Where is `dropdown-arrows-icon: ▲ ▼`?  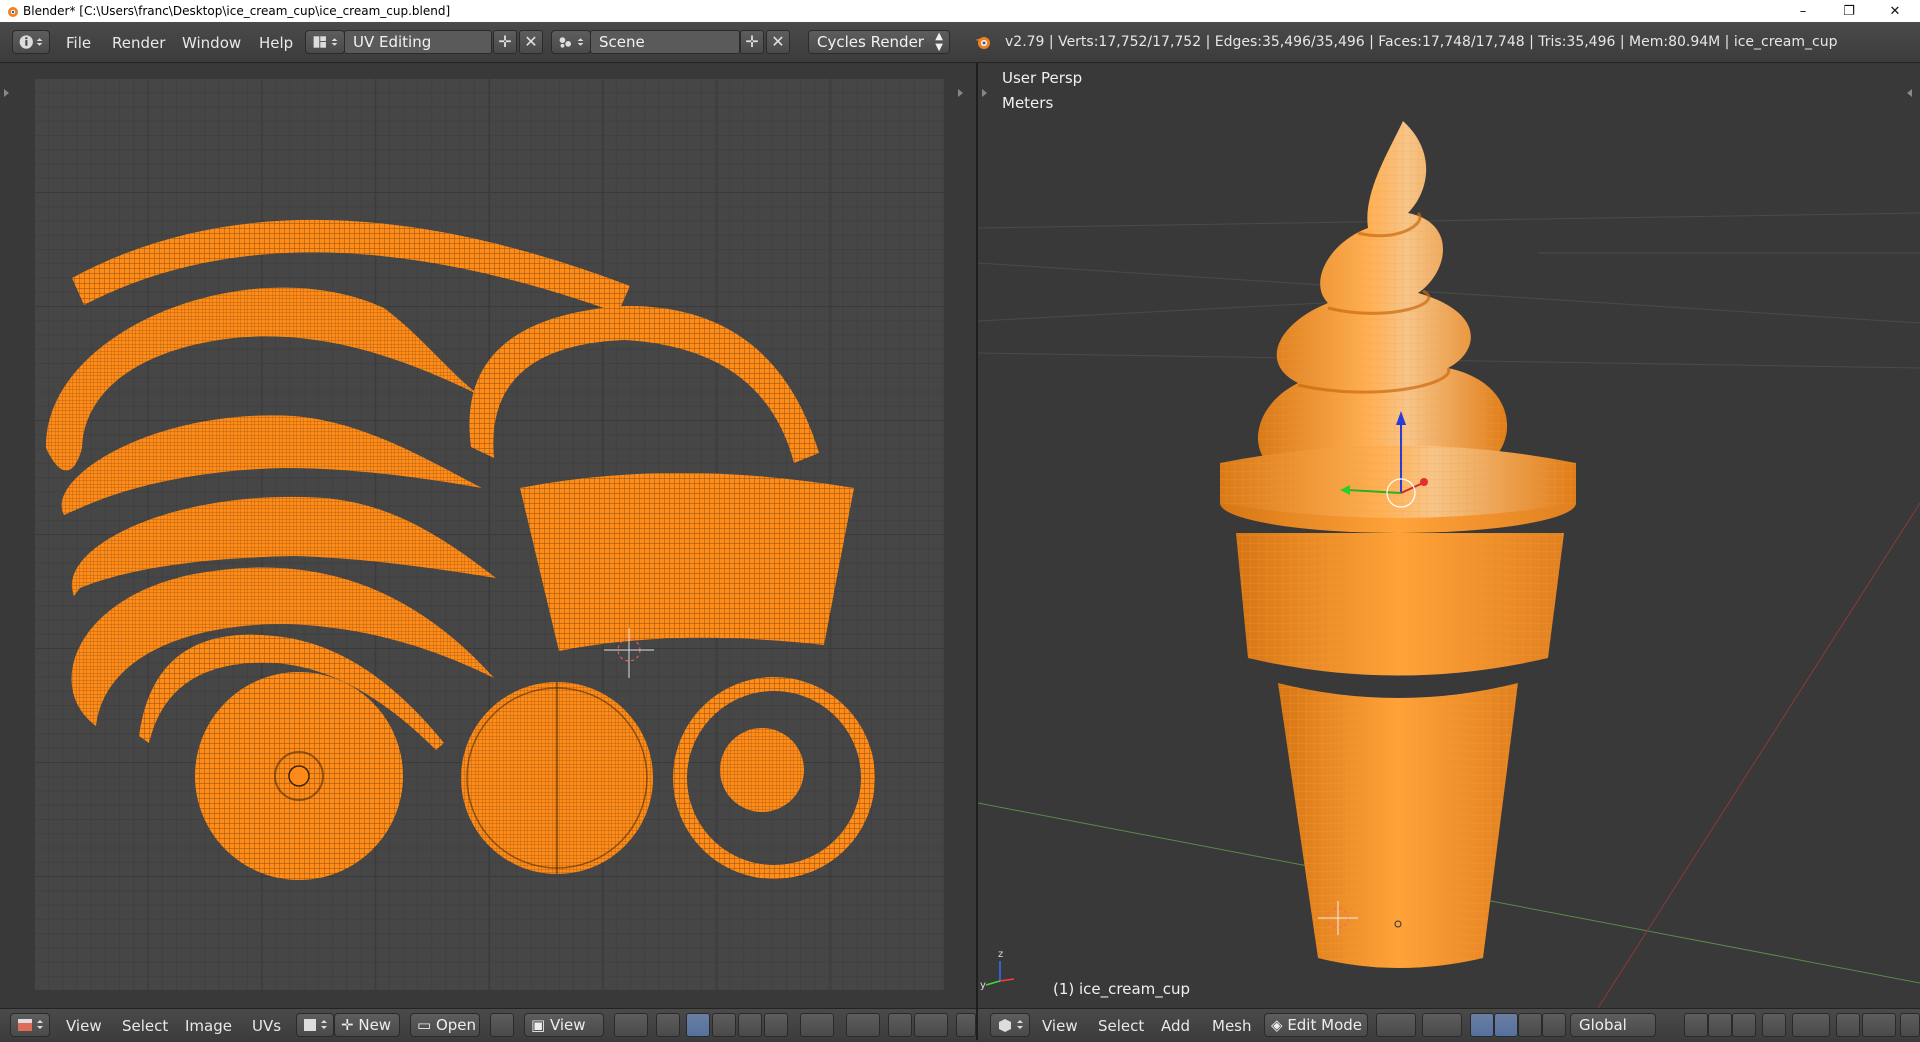
dropdown-arrows-icon: ▲ ▼ is located at coordinates (939, 42).